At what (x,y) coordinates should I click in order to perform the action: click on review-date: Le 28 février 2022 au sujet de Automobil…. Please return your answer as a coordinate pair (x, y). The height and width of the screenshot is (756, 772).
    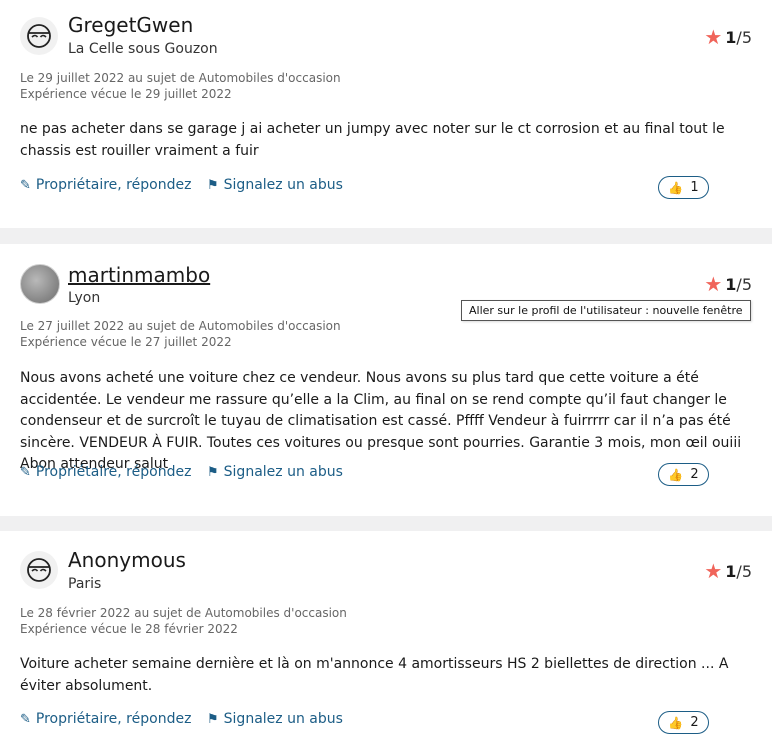
    Looking at the image, I should click on (183, 613).